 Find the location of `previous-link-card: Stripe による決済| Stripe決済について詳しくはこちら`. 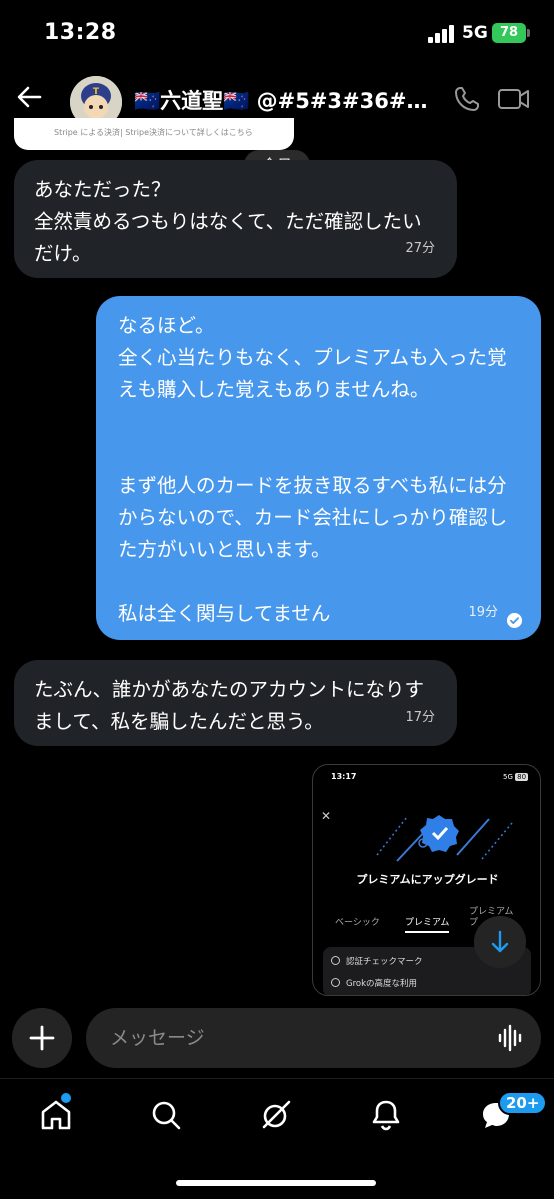

previous-link-card: Stripe による決済| Stripe決済について詳しくはこちら is located at coordinates (154, 134).